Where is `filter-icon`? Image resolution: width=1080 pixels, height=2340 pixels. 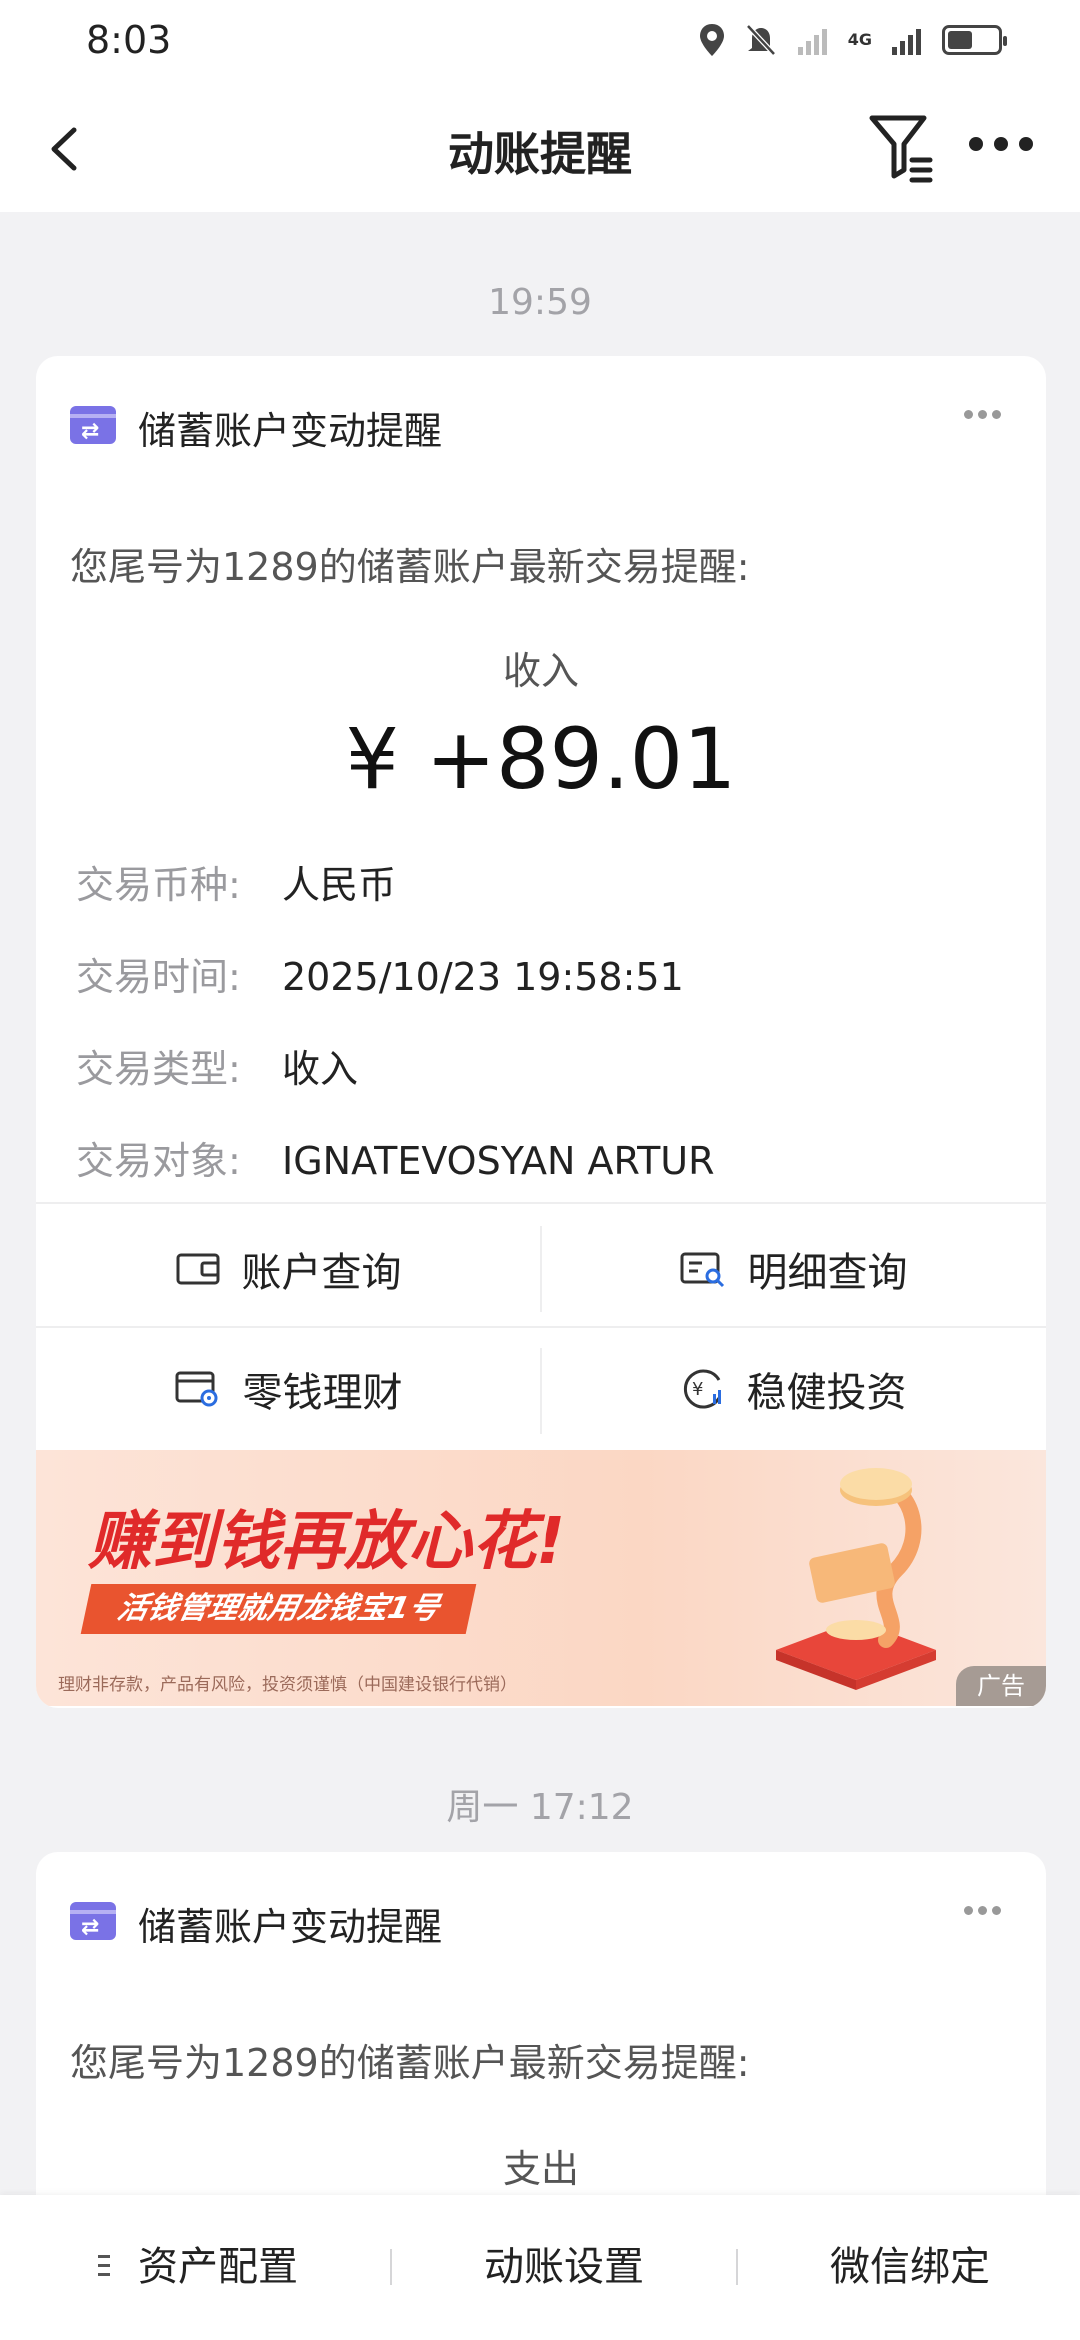 filter-icon is located at coordinates (903, 148).